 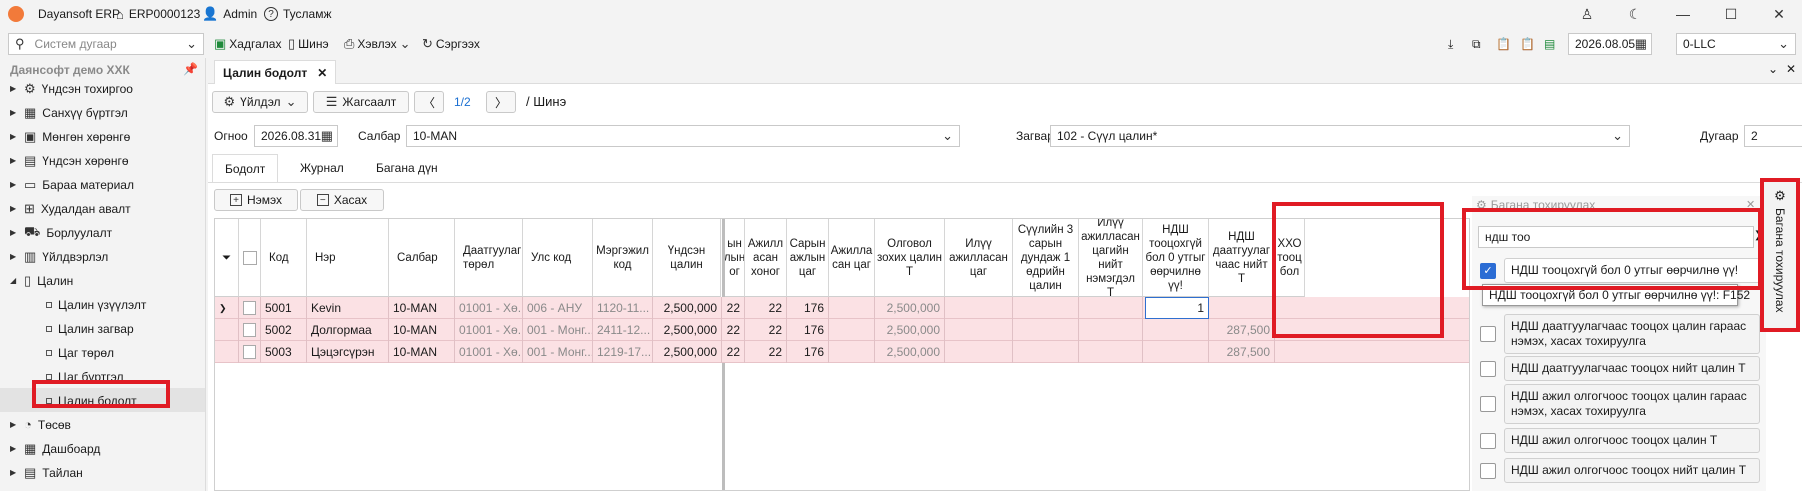 I want to click on cell-name: Цэцэгсүрэн, so click(x=348, y=352).